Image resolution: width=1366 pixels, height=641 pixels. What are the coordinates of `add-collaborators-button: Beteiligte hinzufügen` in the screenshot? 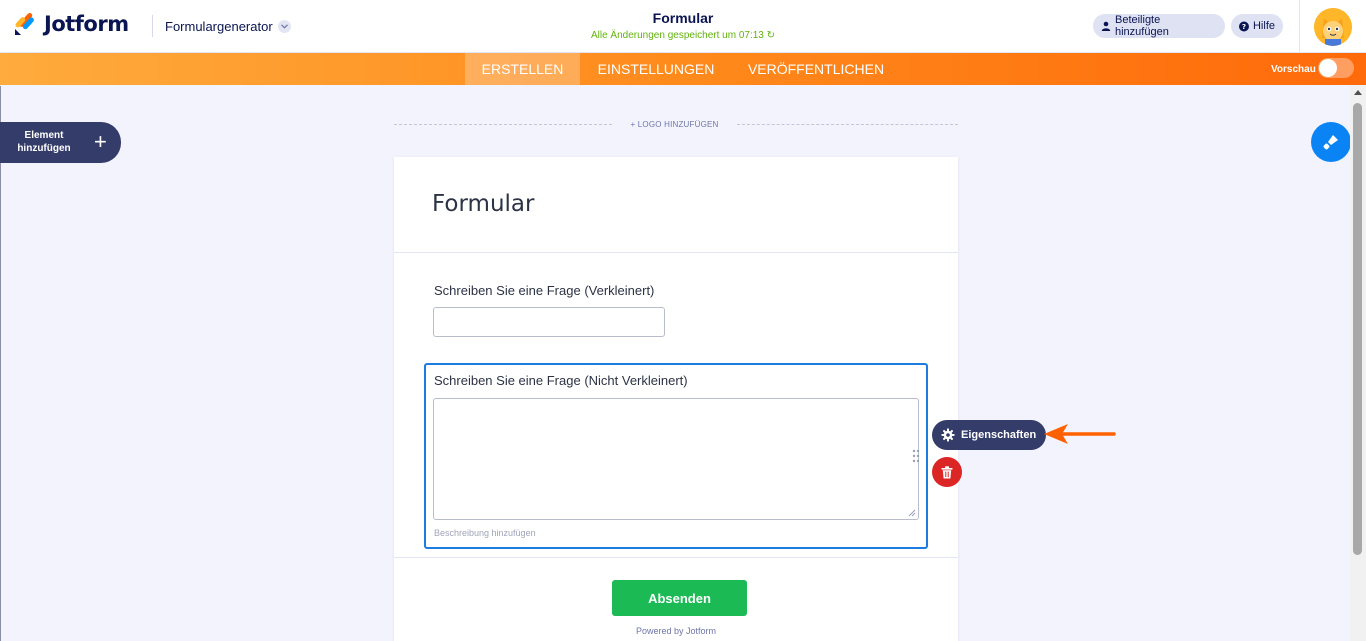 It's located at (1159, 26).